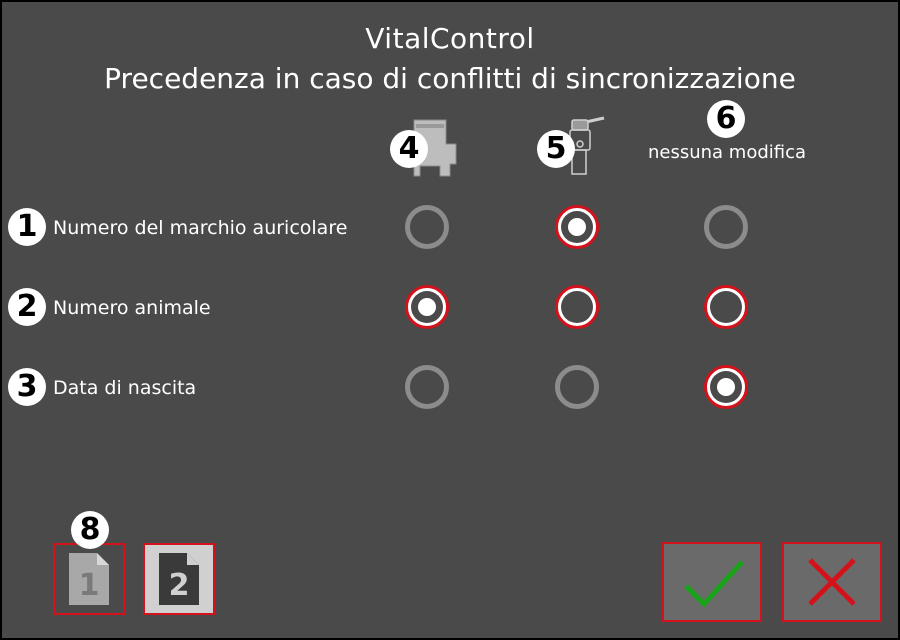 This screenshot has height=640, width=900. I want to click on badge-4: 4, so click(409, 149).